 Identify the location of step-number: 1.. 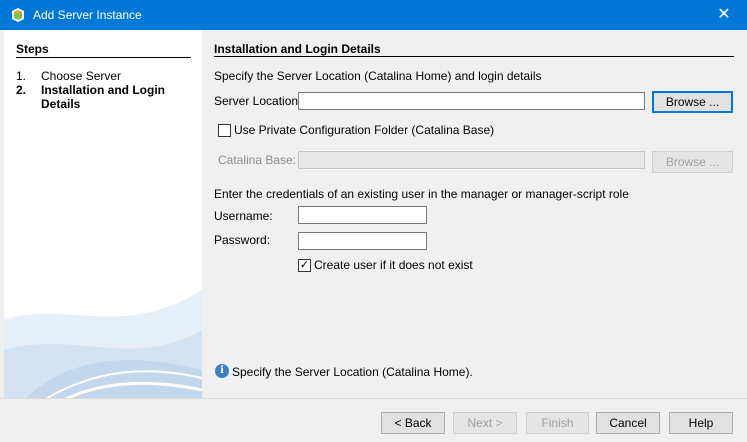
(21, 76).